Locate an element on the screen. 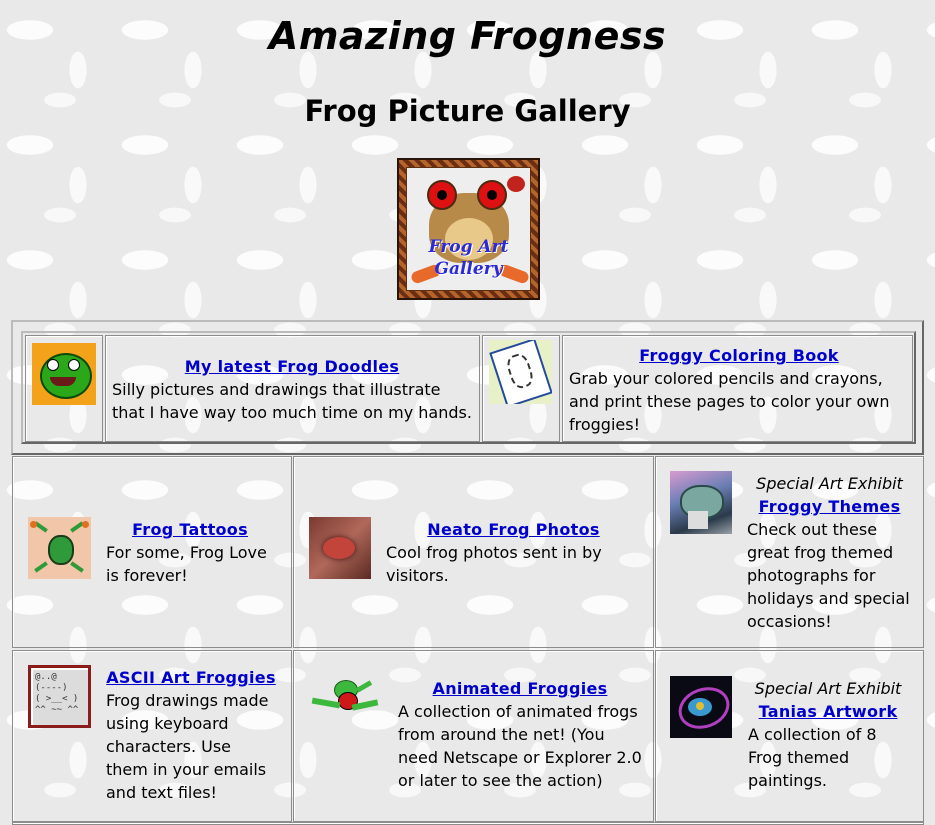 The image size is (935, 825). link-tanias-artwork: Tanias Artwork is located at coordinates (828, 711).